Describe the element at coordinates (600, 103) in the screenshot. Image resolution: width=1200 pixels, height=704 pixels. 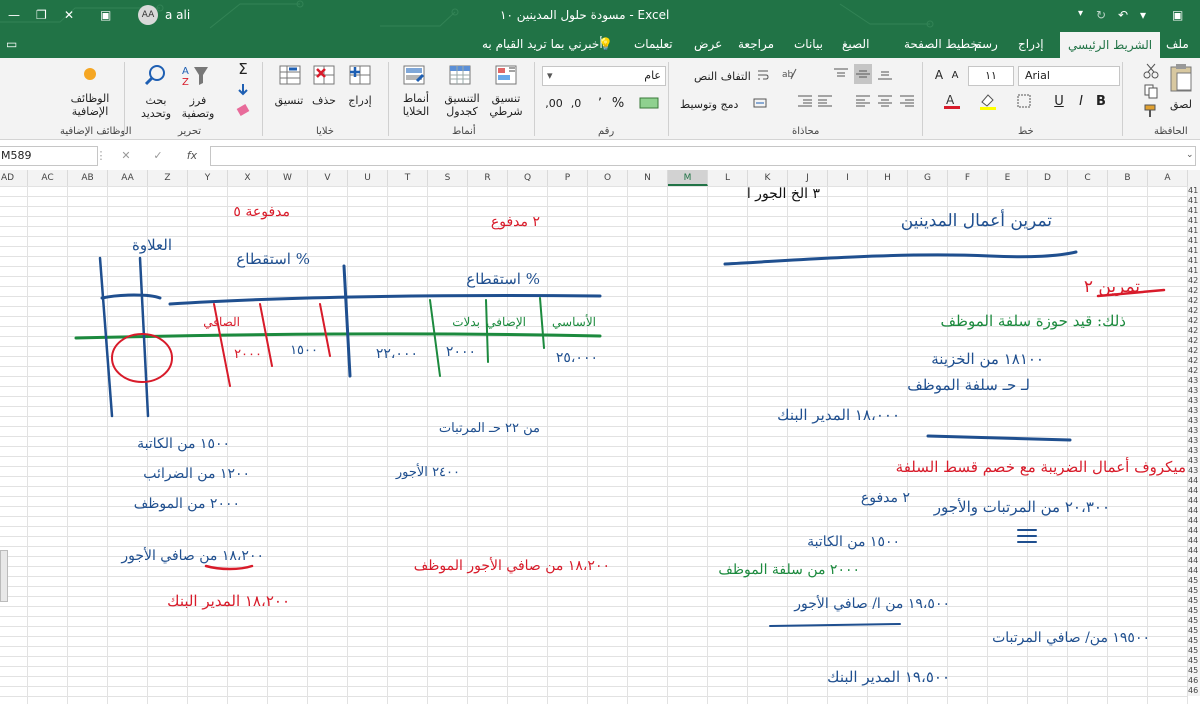
I see `comma-style-icon: ٬` at that location.